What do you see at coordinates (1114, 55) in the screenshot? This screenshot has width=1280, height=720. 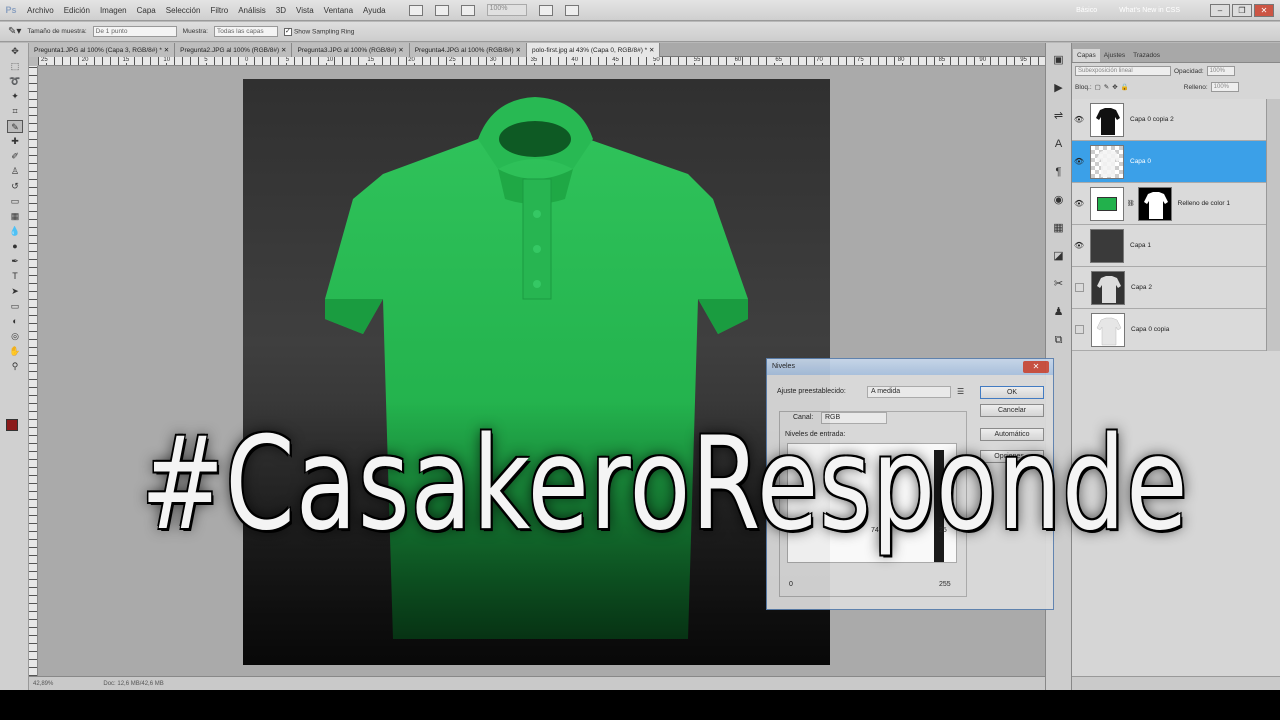 I see `tab-ajustes: Ajustes` at bounding box center [1114, 55].